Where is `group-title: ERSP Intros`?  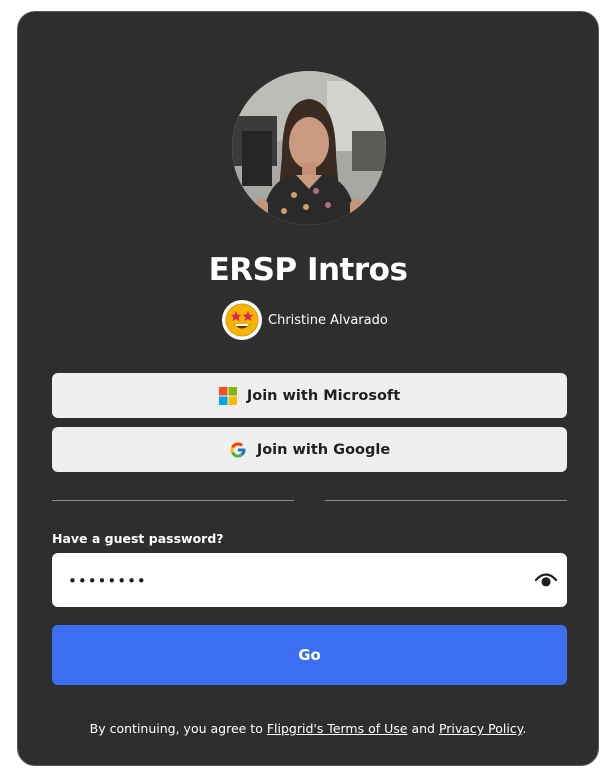
group-title: ERSP Intros is located at coordinates (308, 270).